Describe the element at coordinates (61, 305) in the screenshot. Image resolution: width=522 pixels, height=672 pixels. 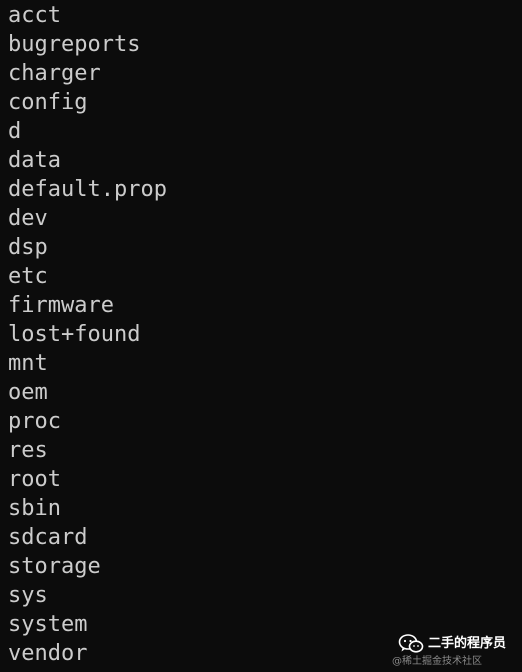
I see `listing-entry: firmware` at that location.